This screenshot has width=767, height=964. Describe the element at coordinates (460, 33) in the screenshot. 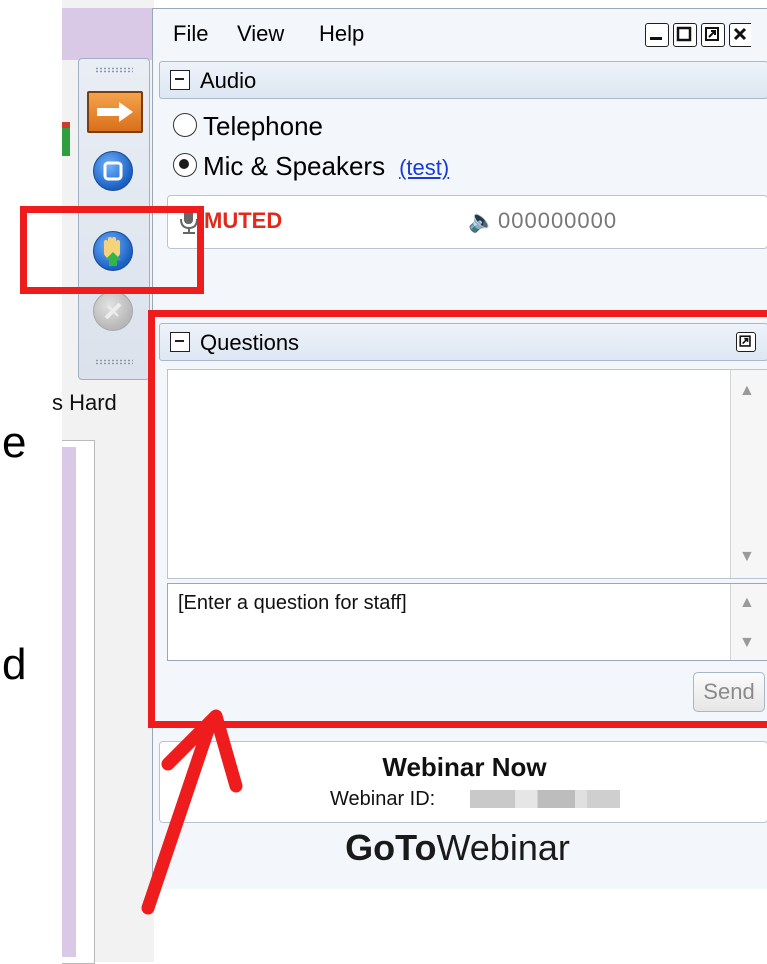

I see `menu-bar: File View Help` at that location.